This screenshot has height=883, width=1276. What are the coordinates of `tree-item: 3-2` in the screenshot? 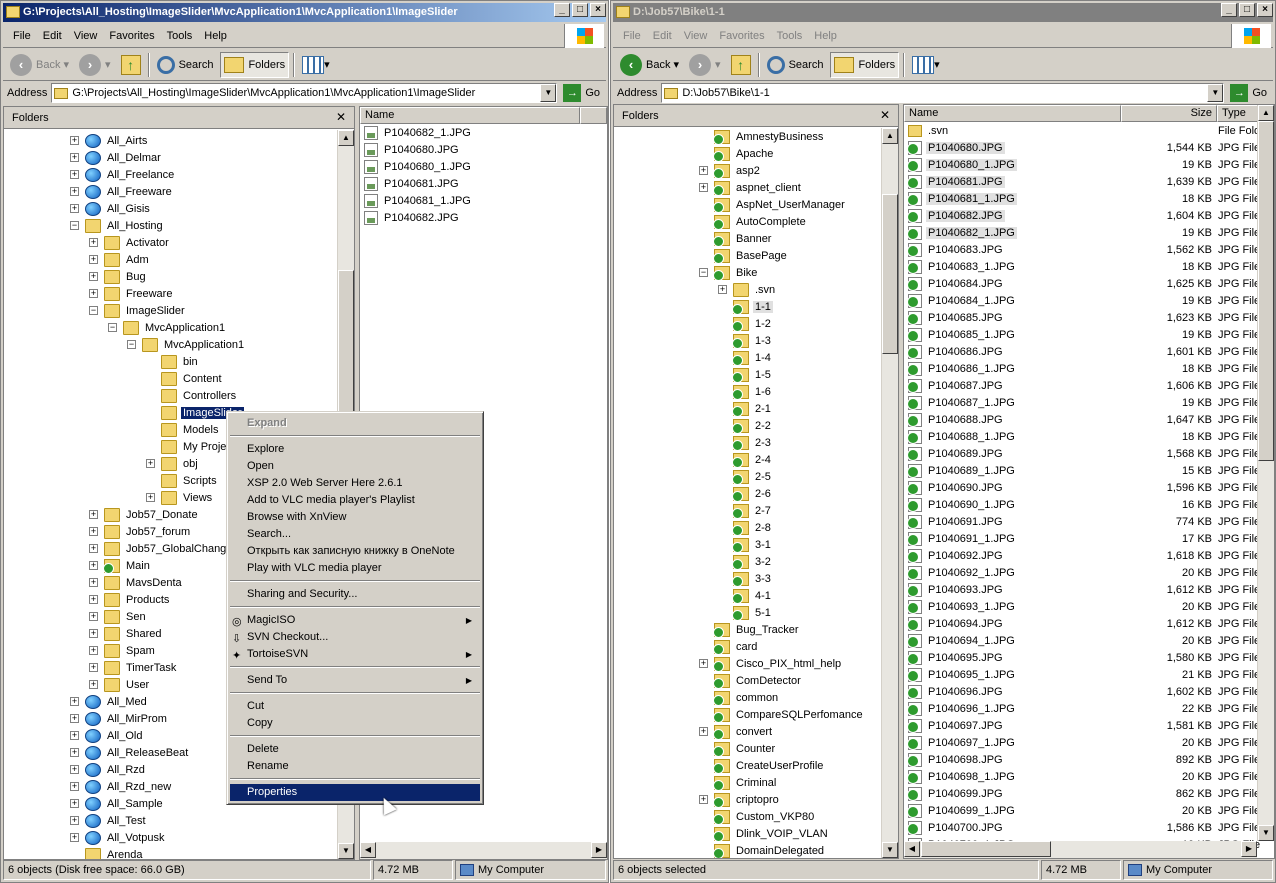 It's located at (747, 561).